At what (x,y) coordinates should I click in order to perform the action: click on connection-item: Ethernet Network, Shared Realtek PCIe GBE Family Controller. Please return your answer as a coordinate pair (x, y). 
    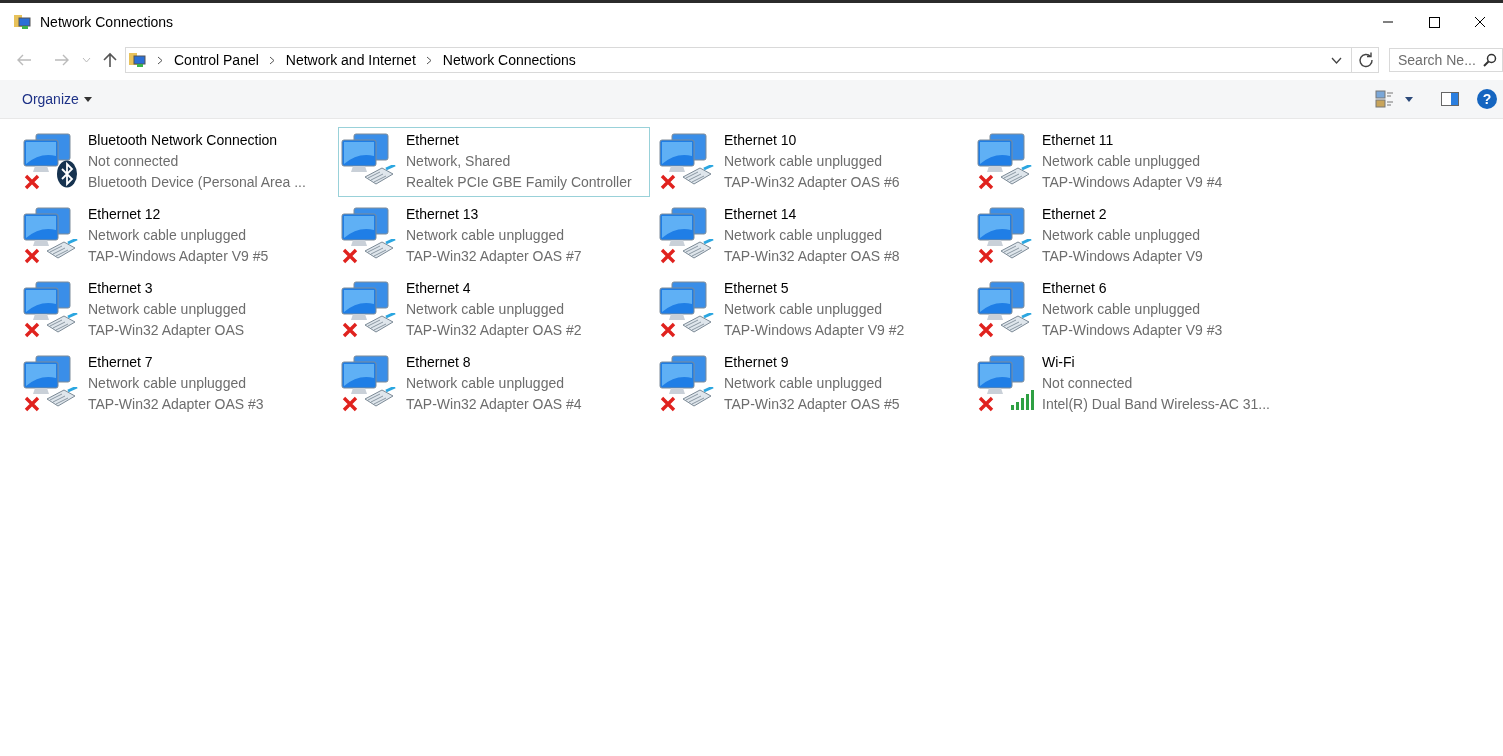
    Looking at the image, I should click on (494, 162).